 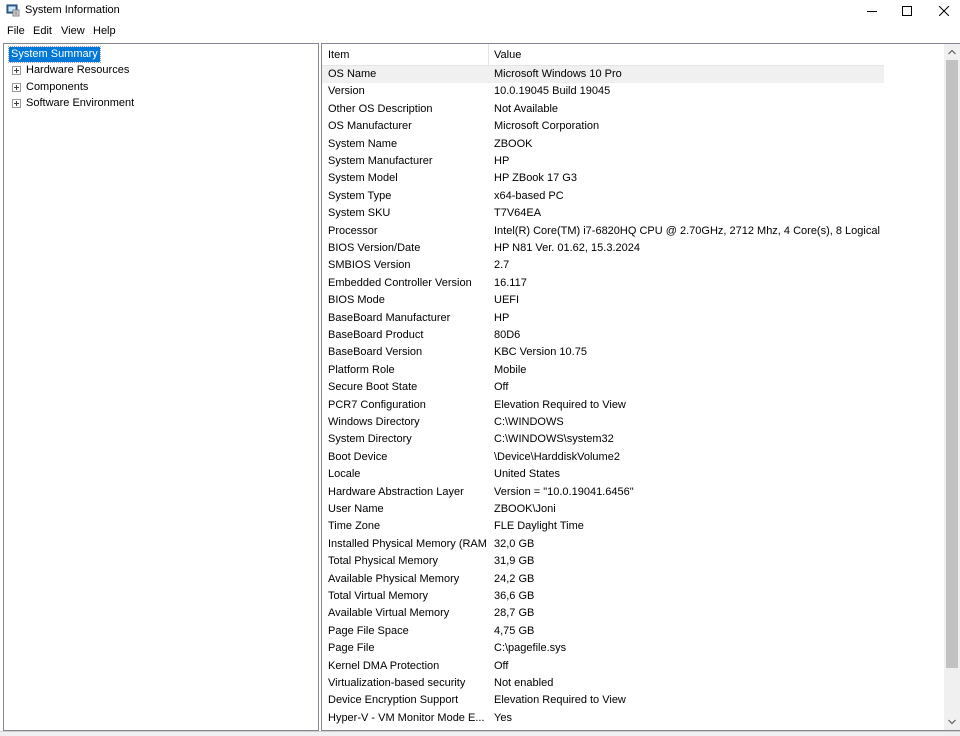 I want to click on column-header-item: Item, so click(x=338, y=55).